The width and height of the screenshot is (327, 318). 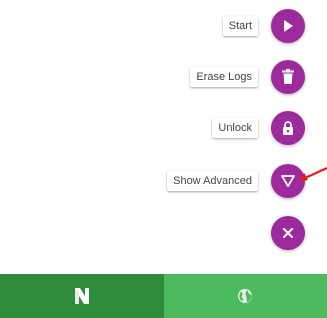 What do you see at coordinates (288, 181) in the screenshot?
I see `triangle-down-icon` at bounding box center [288, 181].